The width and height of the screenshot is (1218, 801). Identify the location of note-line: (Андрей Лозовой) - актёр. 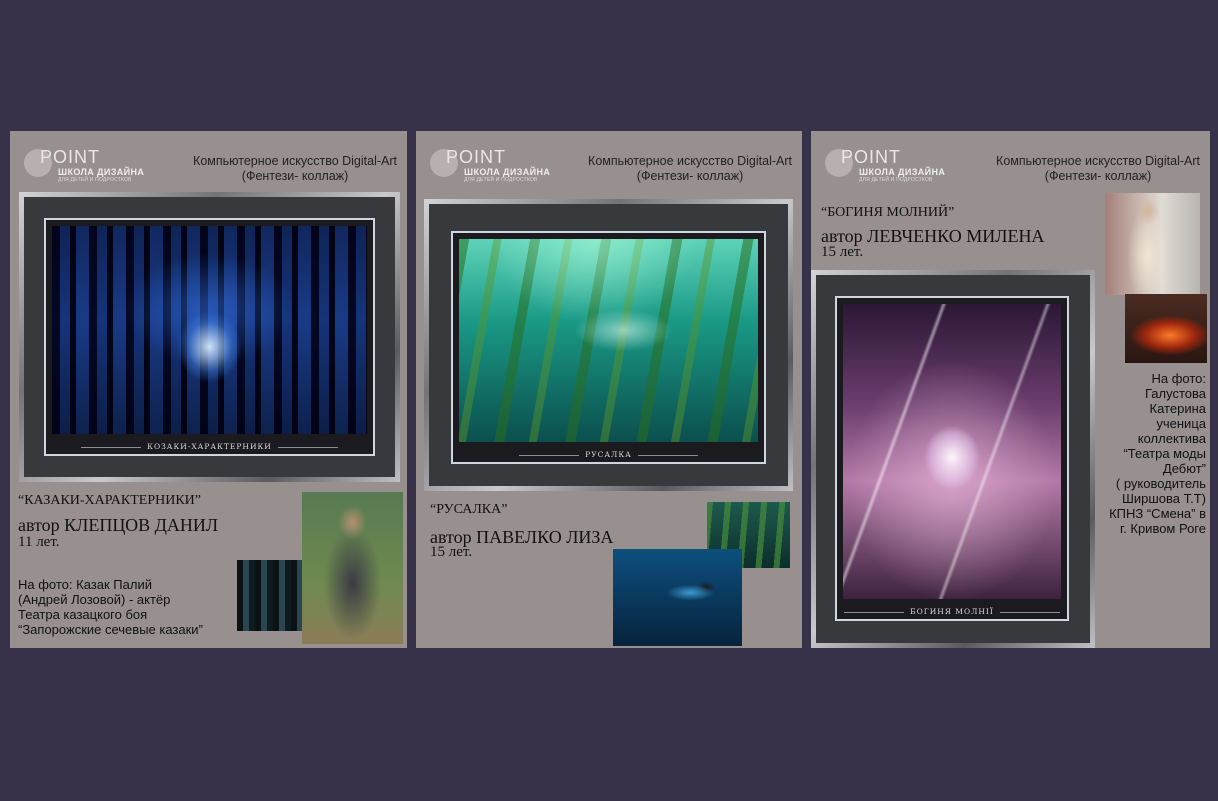
(94, 599).